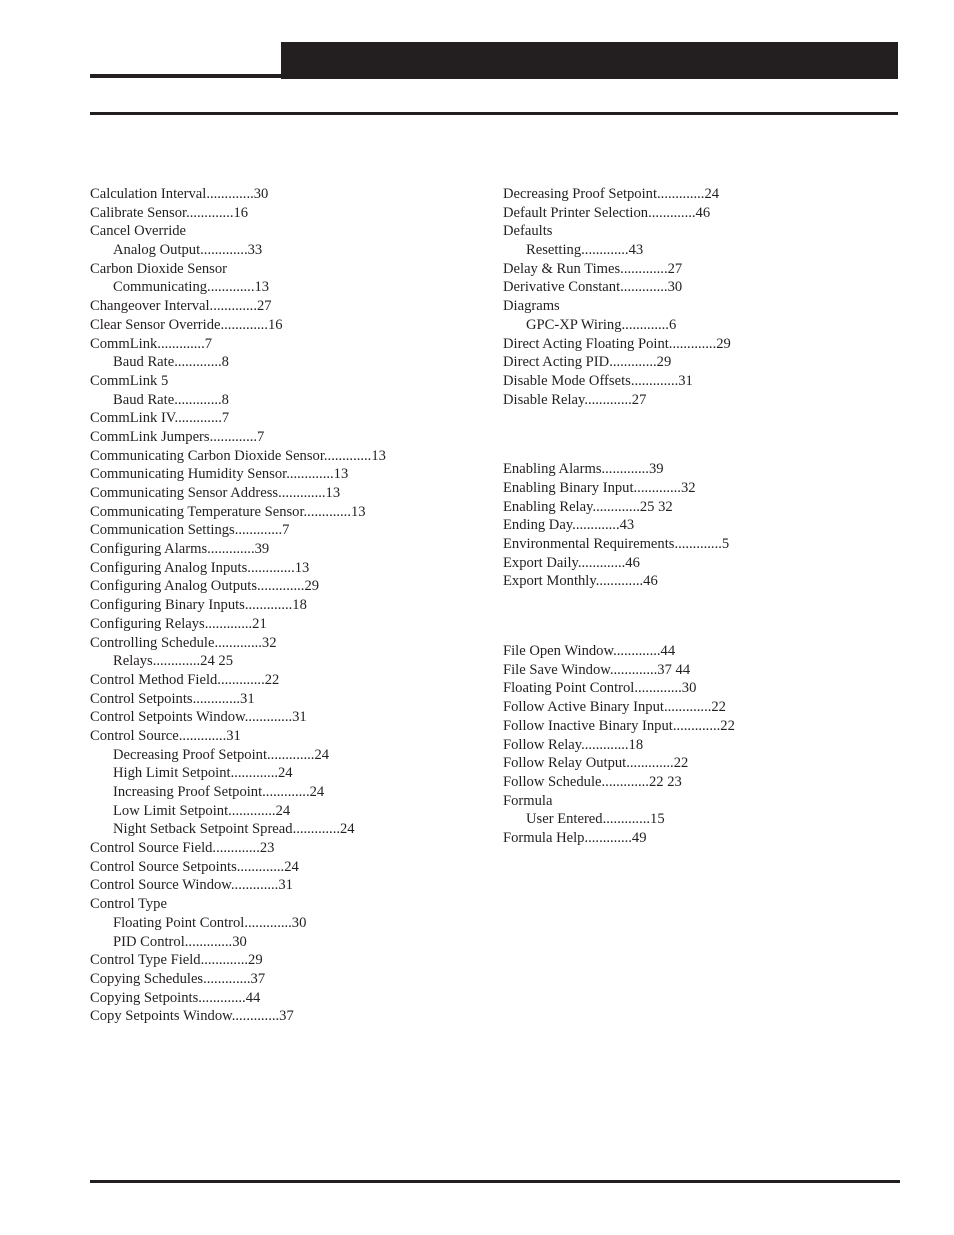 Image resolution: width=954 pixels, height=1235 pixels. What do you see at coordinates (238, 960) in the screenshot?
I see `index-entry: Control Type Field.............29` at bounding box center [238, 960].